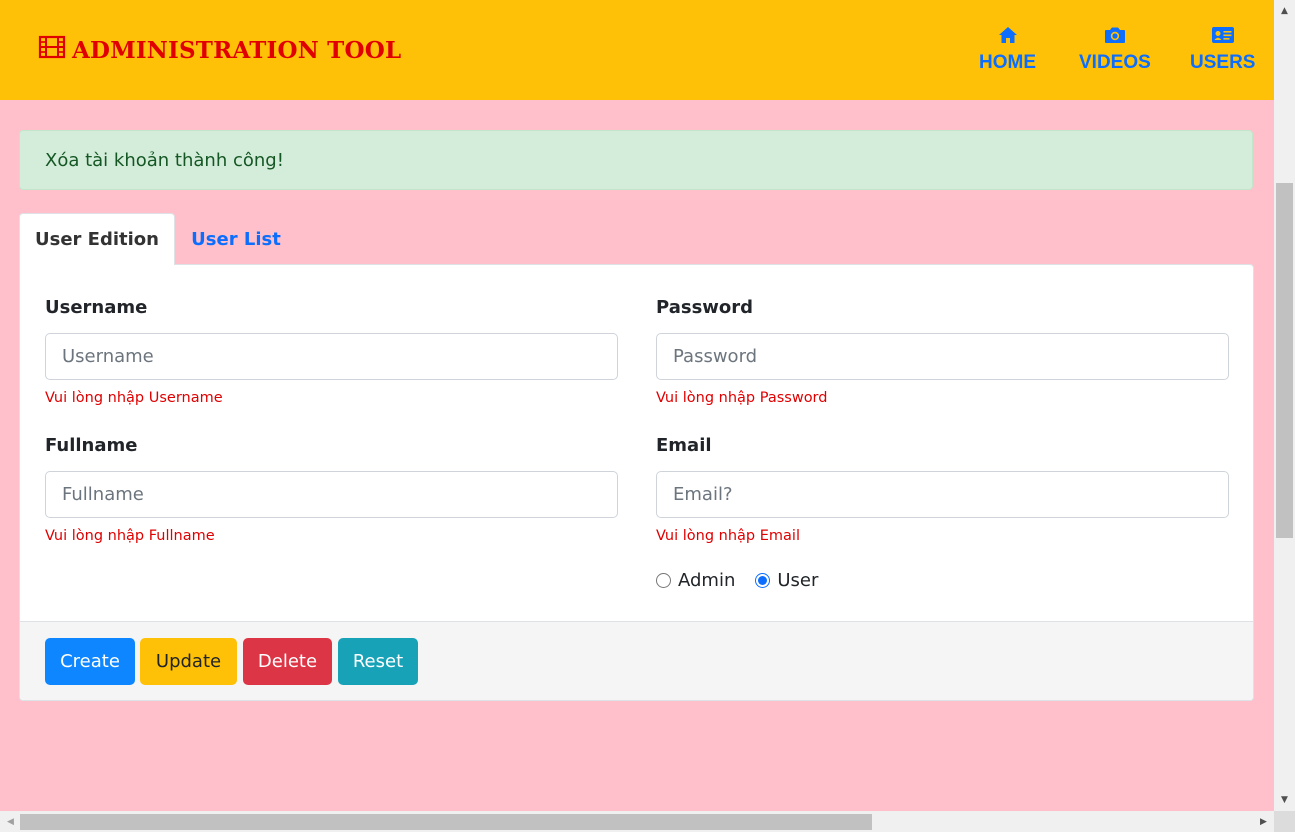 This screenshot has width=1295, height=832. What do you see at coordinates (942, 494) in the screenshot?
I see `email-input` at bounding box center [942, 494].